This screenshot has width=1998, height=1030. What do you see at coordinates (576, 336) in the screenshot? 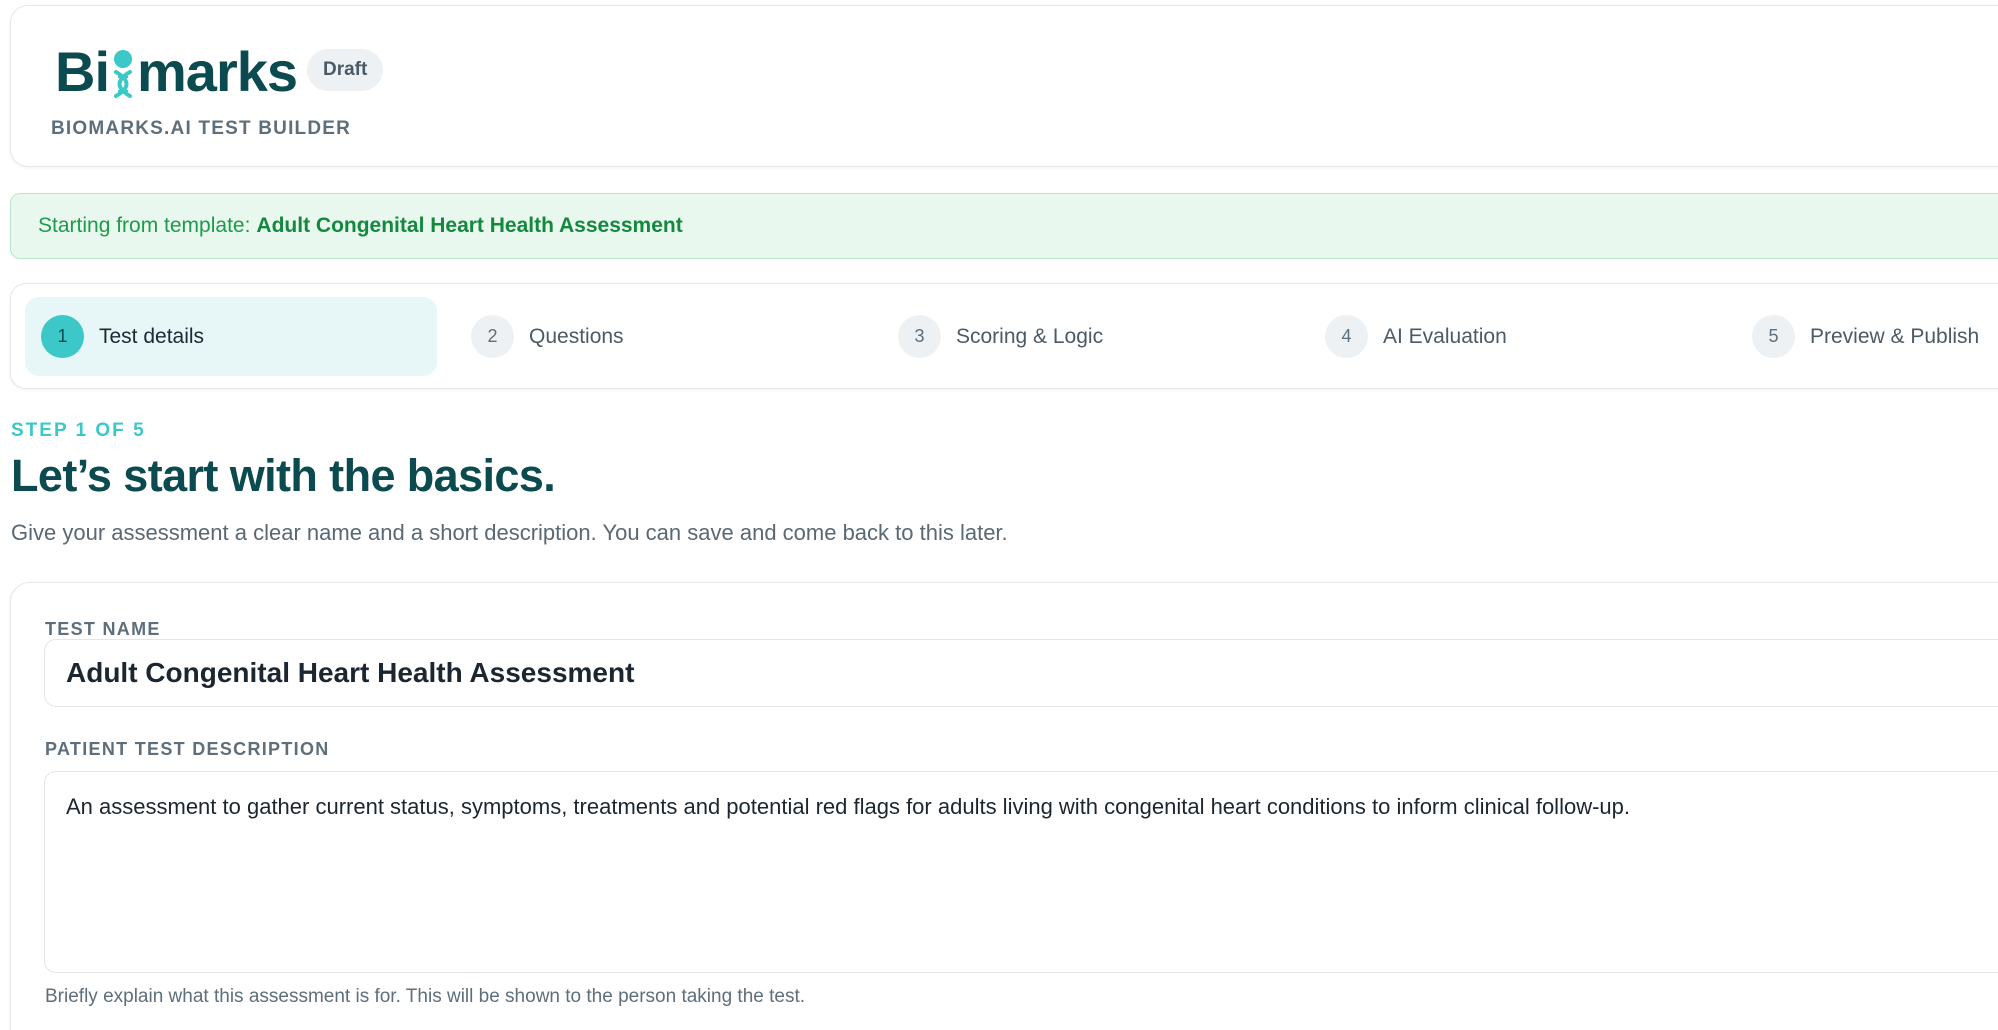
I see `step-label: Questions` at bounding box center [576, 336].